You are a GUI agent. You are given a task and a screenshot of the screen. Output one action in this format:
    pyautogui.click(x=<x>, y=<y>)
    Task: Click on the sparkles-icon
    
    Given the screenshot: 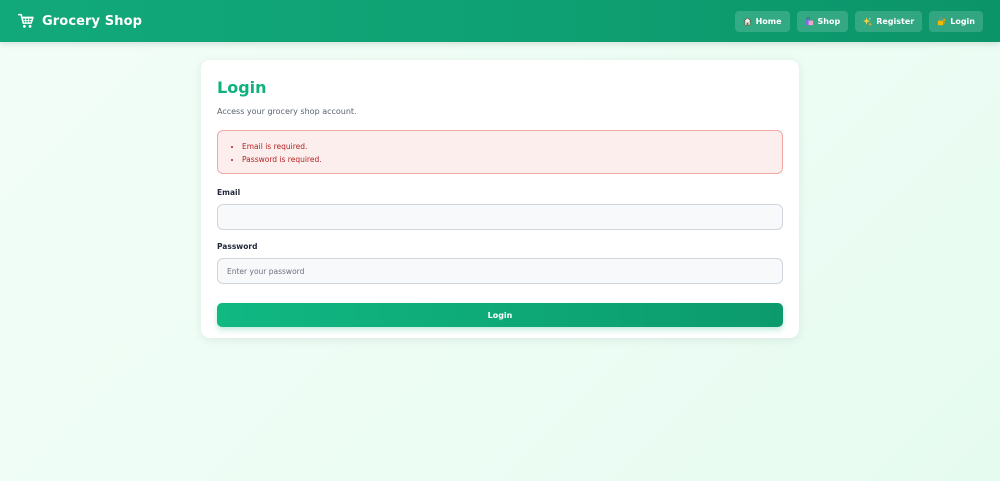 What is the action you would take?
    pyautogui.click(x=868, y=21)
    